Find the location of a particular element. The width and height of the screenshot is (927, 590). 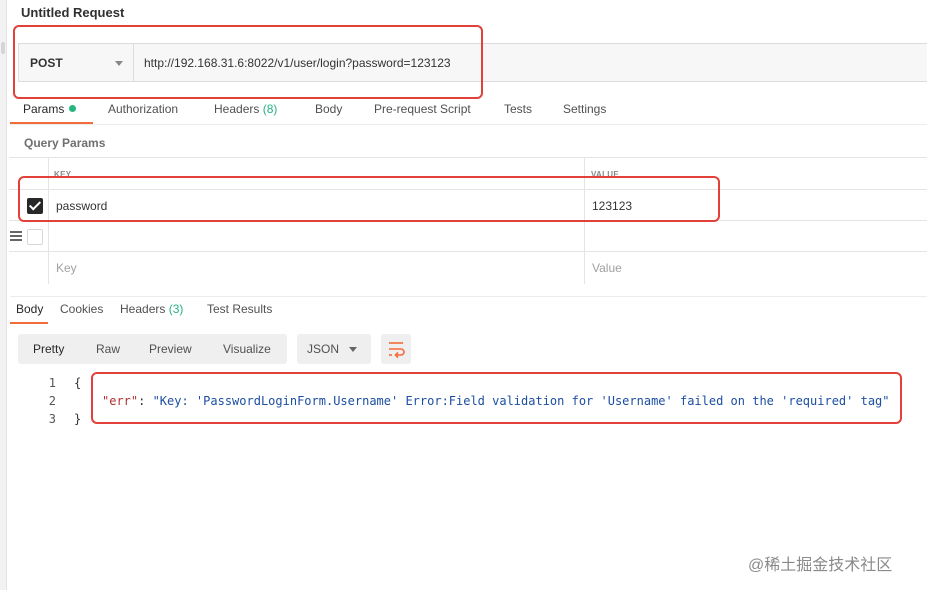

tab-test-results: Test Results is located at coordinates (239, 309).